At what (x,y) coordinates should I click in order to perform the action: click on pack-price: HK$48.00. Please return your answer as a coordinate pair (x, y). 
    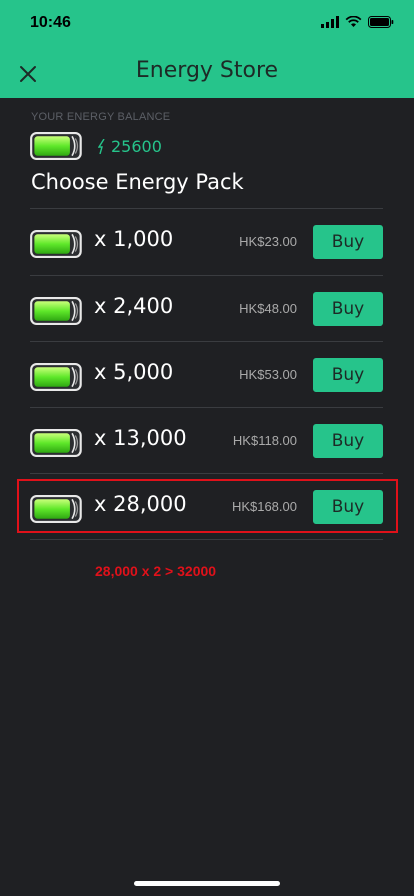
    Looking at the image, I should click on (268, 308).